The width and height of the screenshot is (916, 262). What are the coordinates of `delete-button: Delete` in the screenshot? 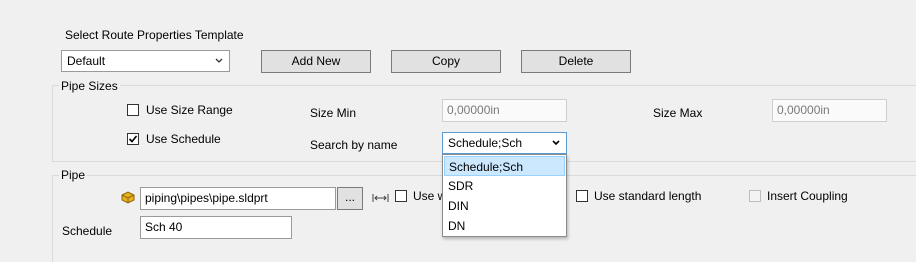 It's located at (576, 61).